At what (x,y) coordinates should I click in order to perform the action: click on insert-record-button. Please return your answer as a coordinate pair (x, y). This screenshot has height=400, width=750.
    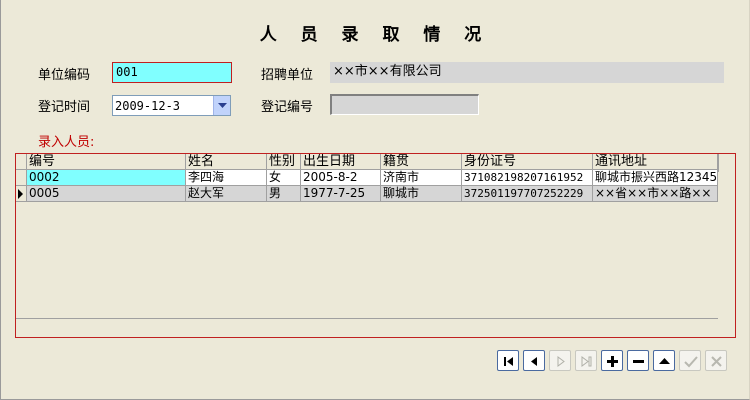
    Looking at the image, I should click on (612, 360).